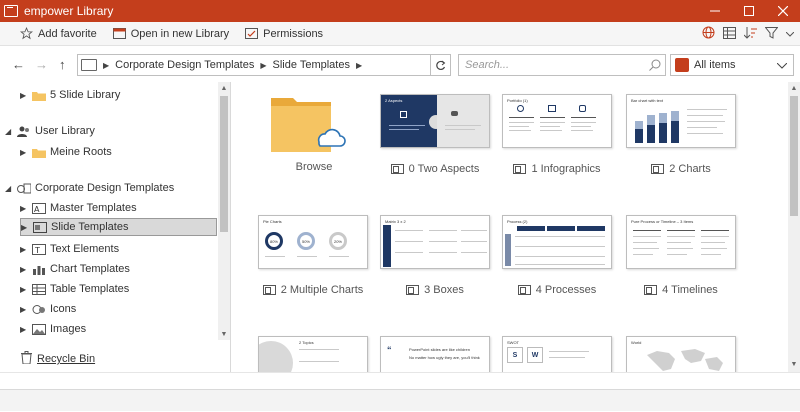 The height and width of the screenshot is (412, 800). What do you see at coordinates (389, 350) in the screenshot?
I see `quote-mark-icon: “` at bounding box center [389, 350].